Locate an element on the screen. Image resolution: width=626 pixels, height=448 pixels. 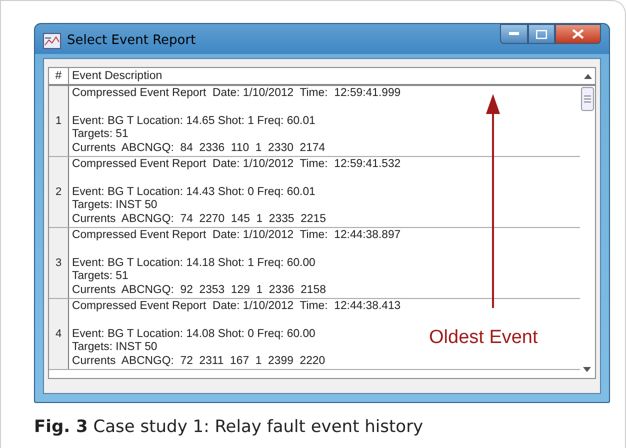
event-line: Event: BG T Location: 14.18 Shot: 1 Freq: 60.00 is located at coordinates (194, 263).